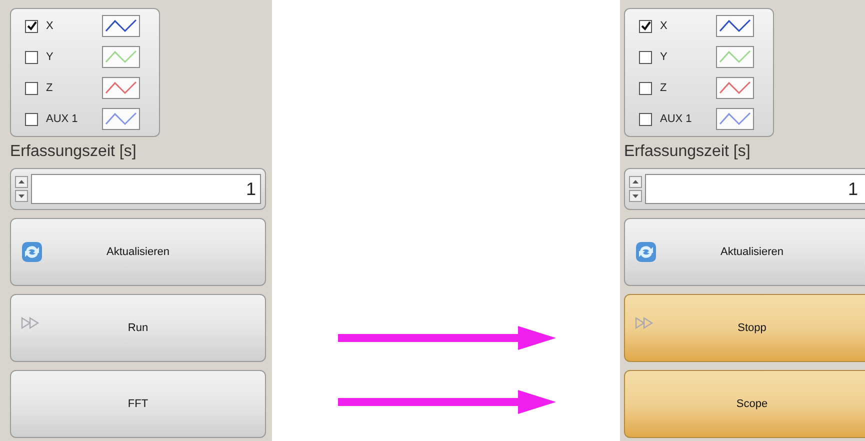 This screenshot has height=441, width=865. What do you see at coordinates (138, 328) in the screenshot?
I see `action-button: Run` at bounding box center [138, 328].